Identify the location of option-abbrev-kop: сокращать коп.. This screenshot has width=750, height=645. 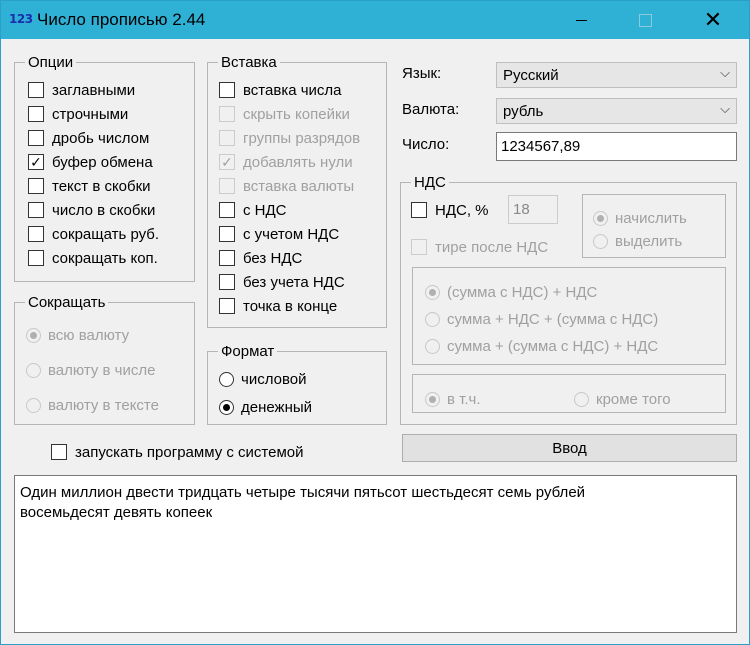
(93, 258).